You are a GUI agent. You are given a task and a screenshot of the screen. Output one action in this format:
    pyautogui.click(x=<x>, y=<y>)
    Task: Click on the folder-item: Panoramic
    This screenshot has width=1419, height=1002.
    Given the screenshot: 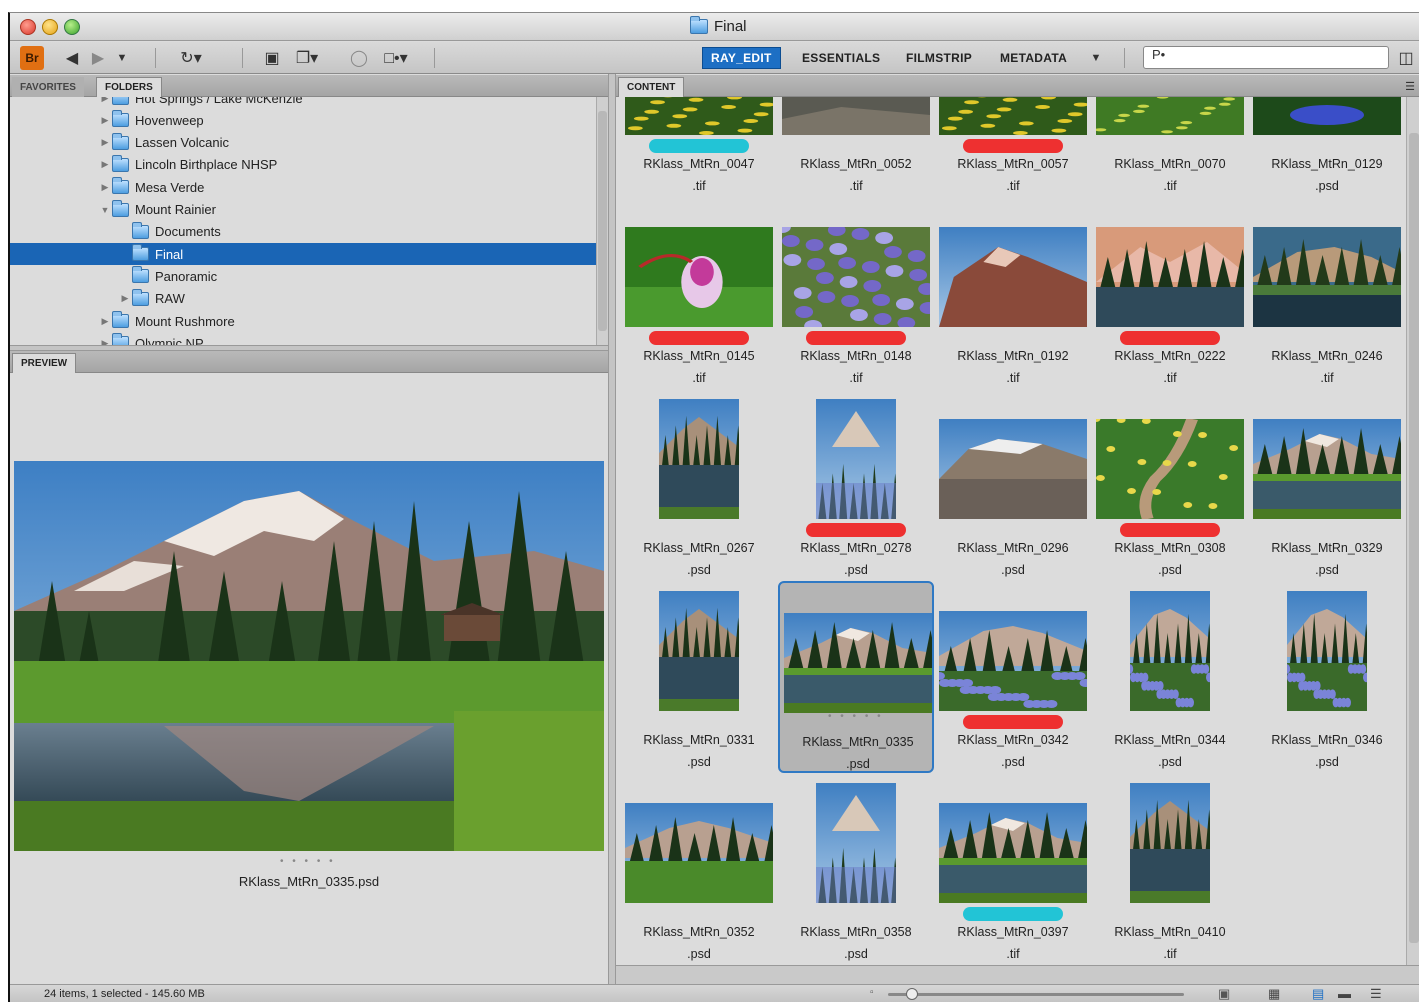 What is the action you would take?
    pyautogui.click(x=303, y=276)
    